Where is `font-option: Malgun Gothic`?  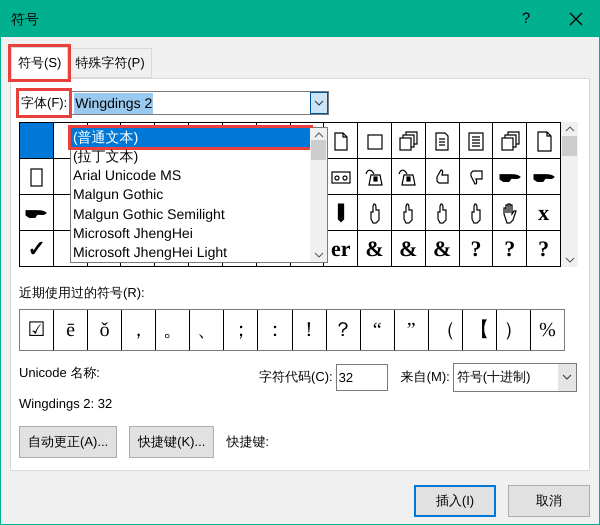
font-option: Malgun Gothic is located at coordinates (190, 195).